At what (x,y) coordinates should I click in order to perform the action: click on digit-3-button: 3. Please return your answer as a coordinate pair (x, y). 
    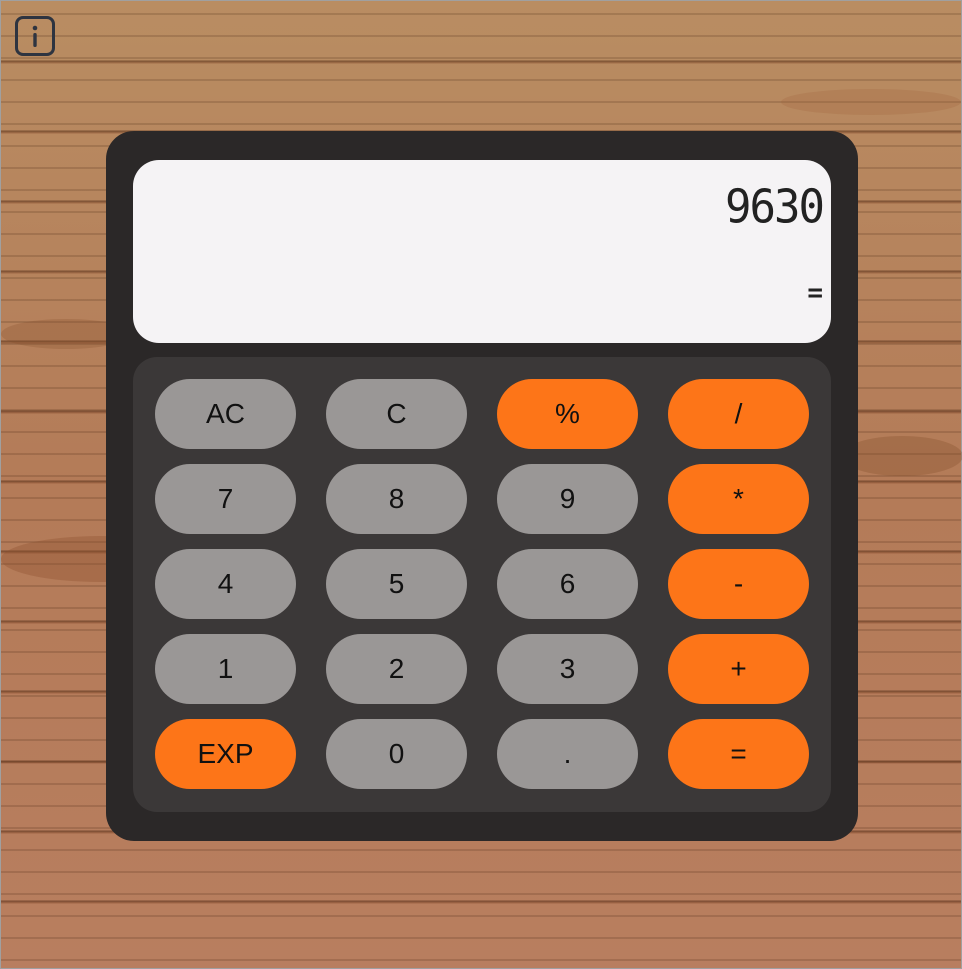
    Looking at the image, I should click on (567, 669).